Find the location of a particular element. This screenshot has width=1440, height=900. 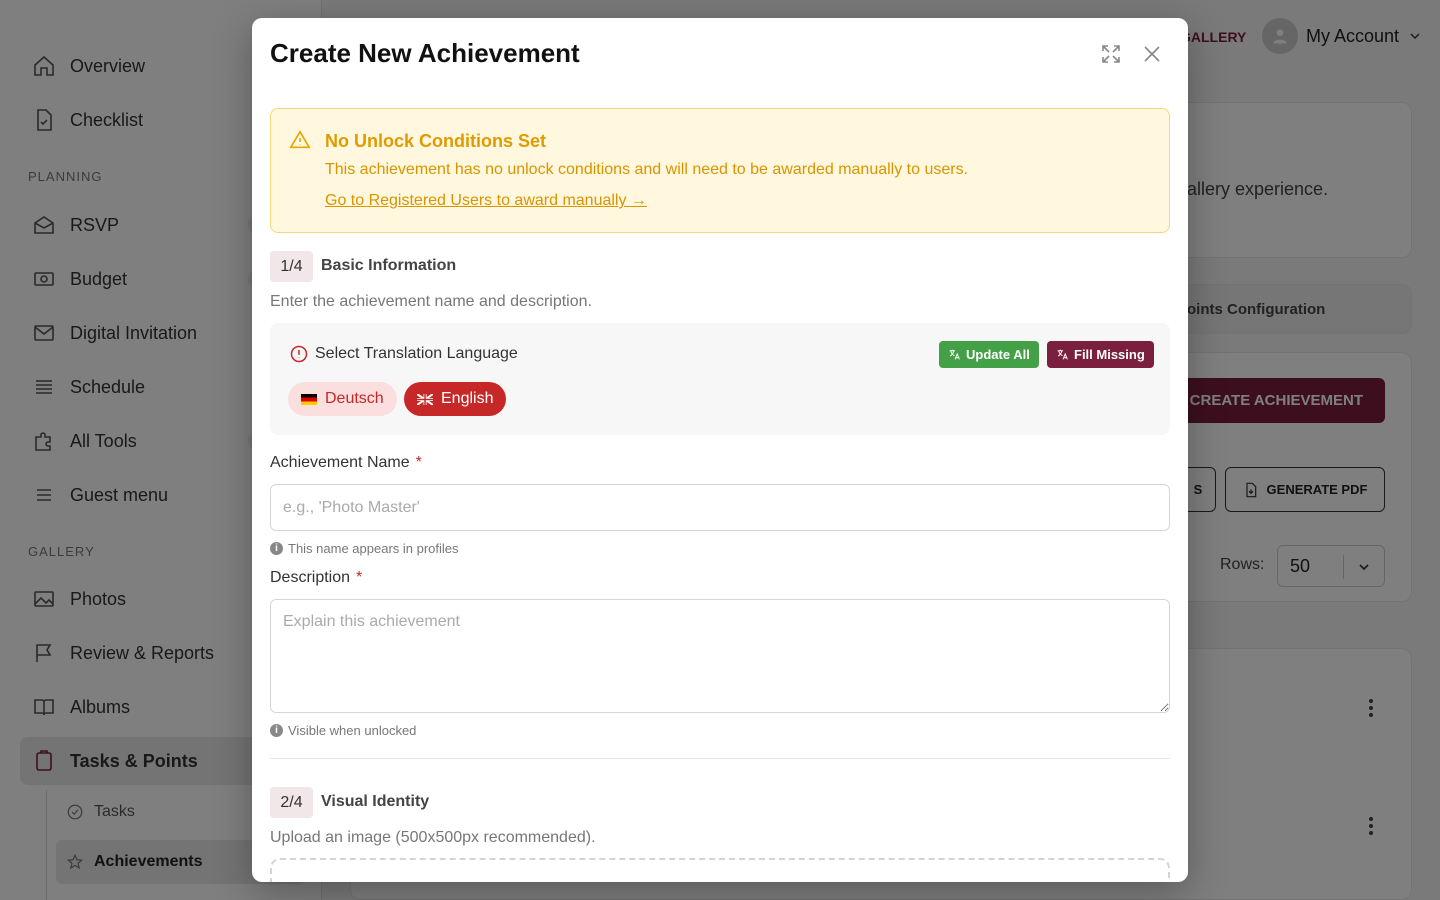

achievement-name-label-text: Achievement Name is located at coordinates (340, 462).